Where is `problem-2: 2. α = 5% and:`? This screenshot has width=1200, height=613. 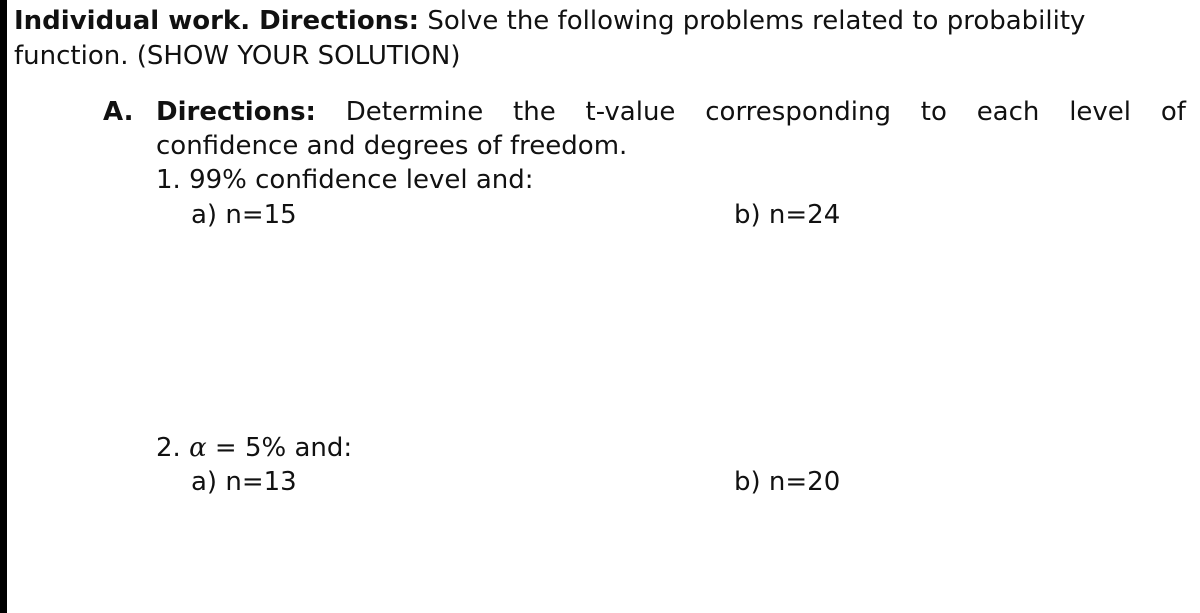
problem-2: 2. α = 5% and: is located at coordinates (254, 448).